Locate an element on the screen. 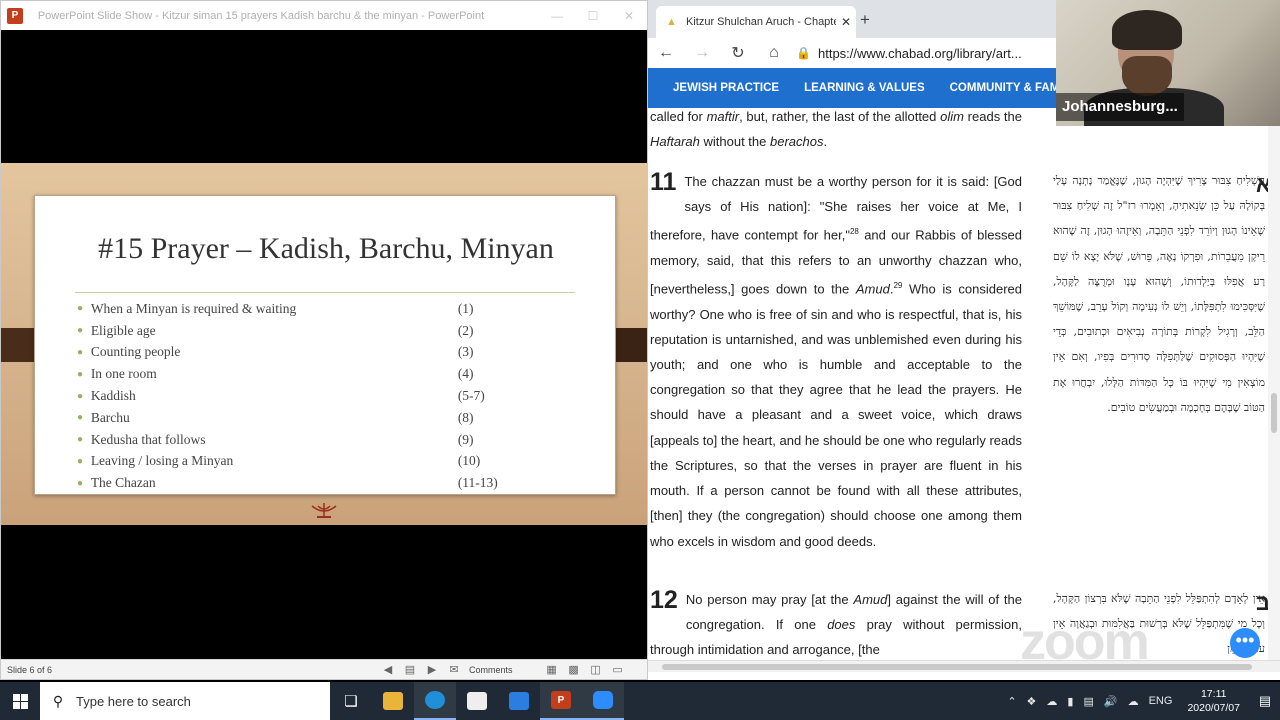 The width and height of the screenshot is (1280, 720). previous-slide-icon: ◀ is located at coordinates (388, 669).